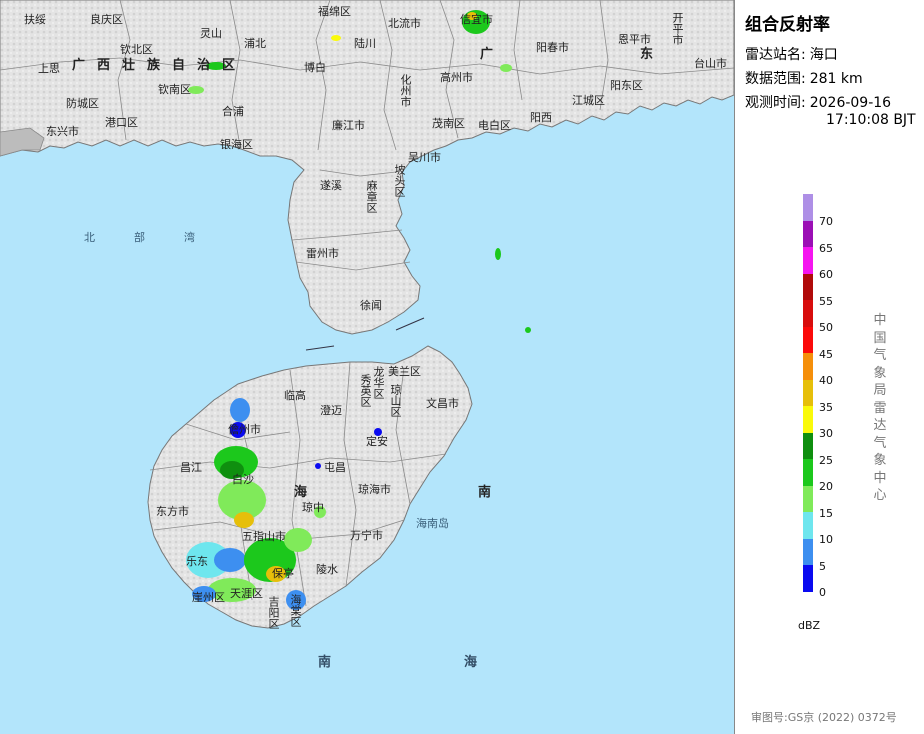 This screenshot has height=734, width=924. What do you see at coordinates (826, 539) in the screenshot?
I see `legend-tick-label: 10` at bounding box center [826, 539].